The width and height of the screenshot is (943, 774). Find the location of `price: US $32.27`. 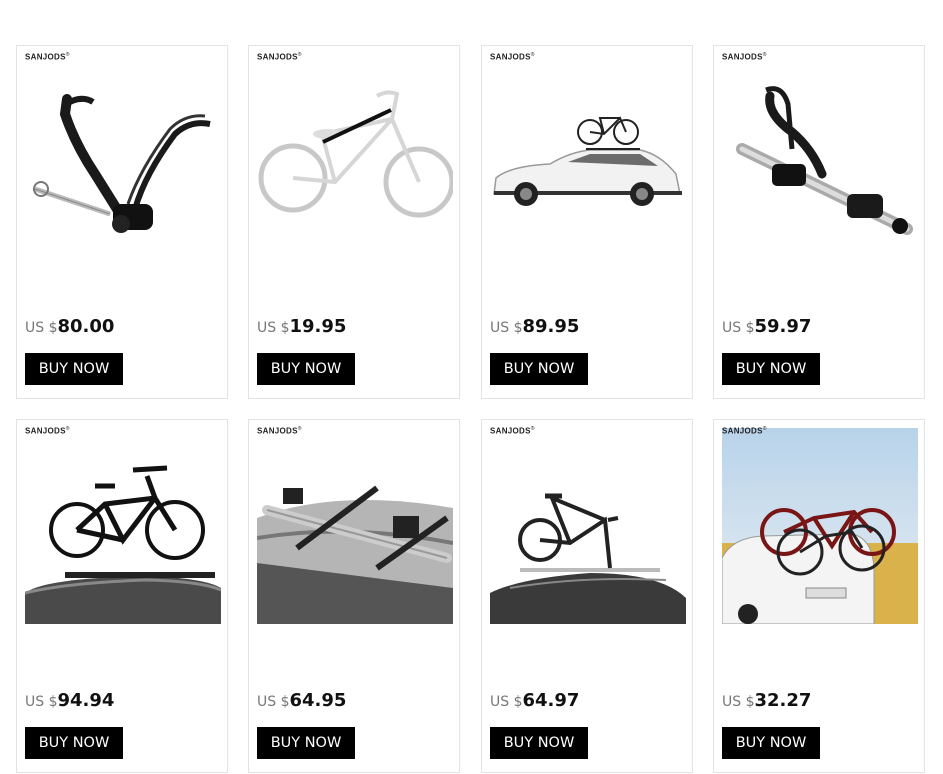

price: US $32.27 is located at coordinates (766, 700).